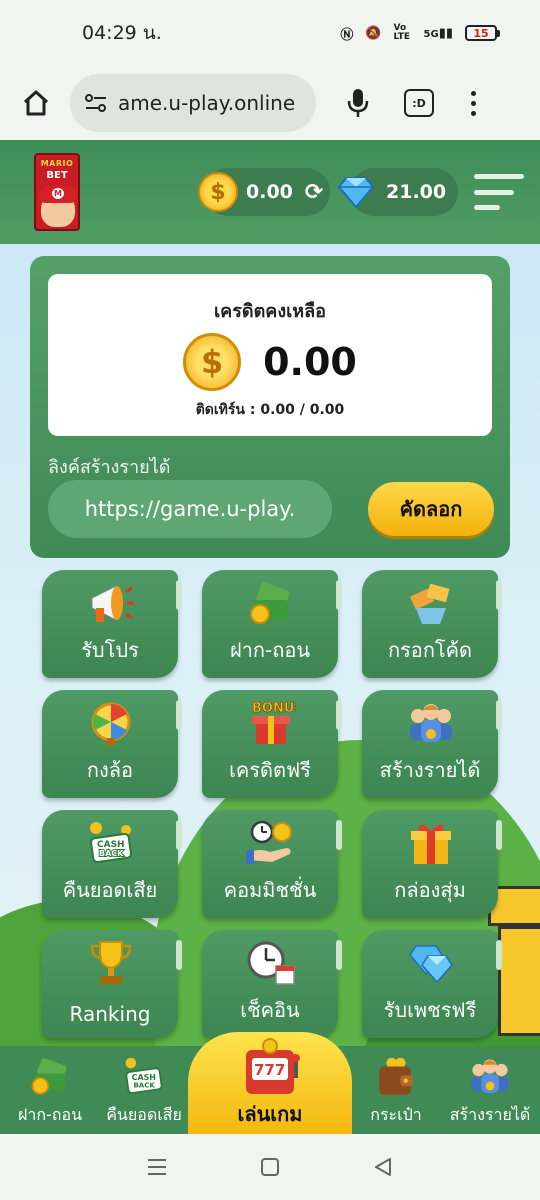  What do you see at coordinates (111, 724) in the screenshot?
I see `wheel-icon` at bounding box center [111, 724].